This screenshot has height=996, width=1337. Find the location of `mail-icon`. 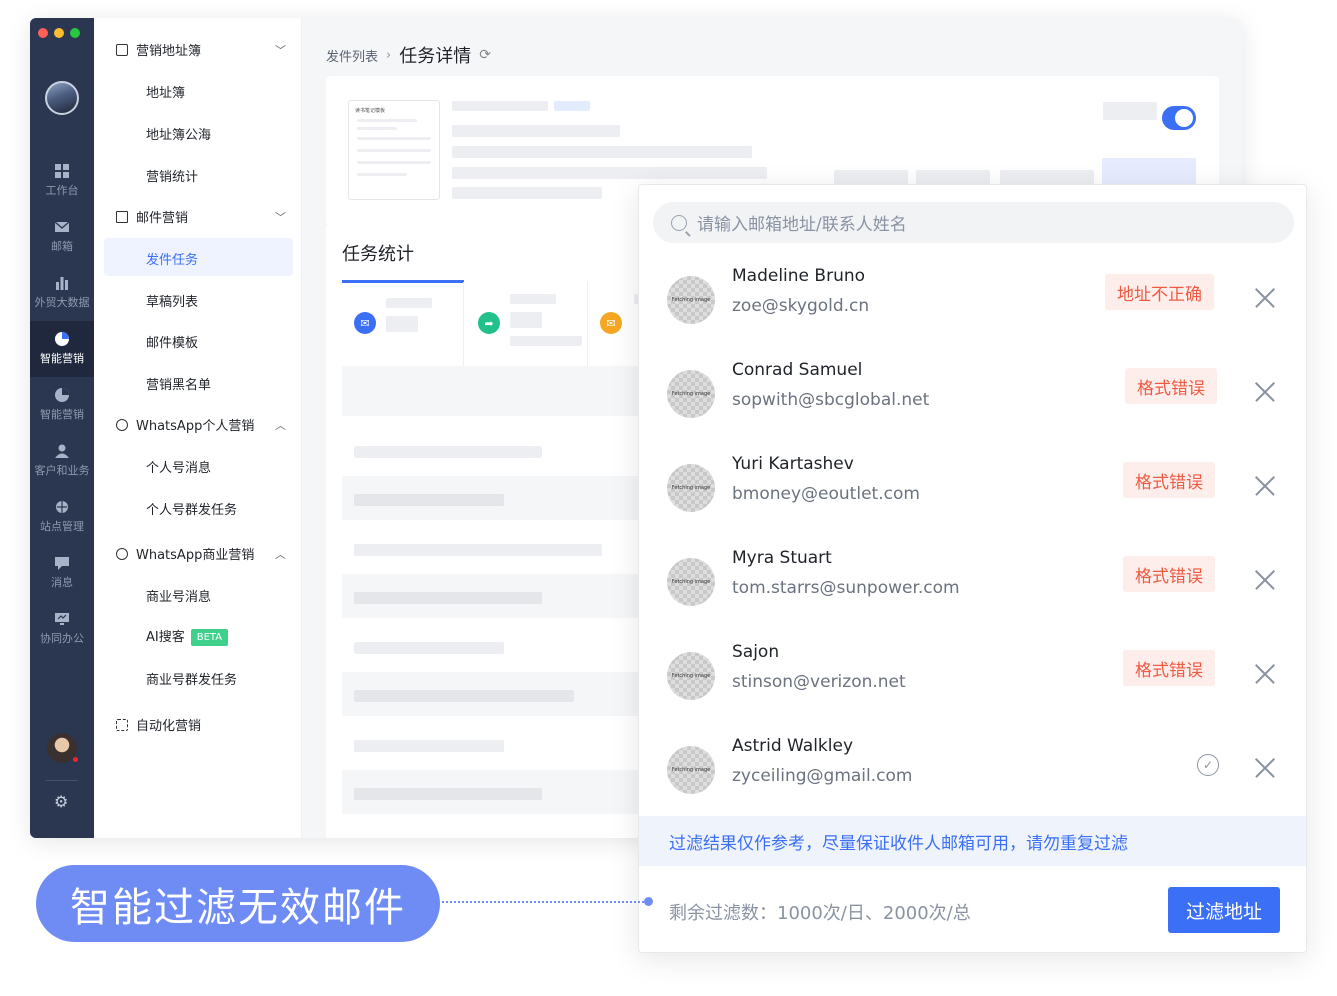

mail-icon is located at coordinates (62, 226).